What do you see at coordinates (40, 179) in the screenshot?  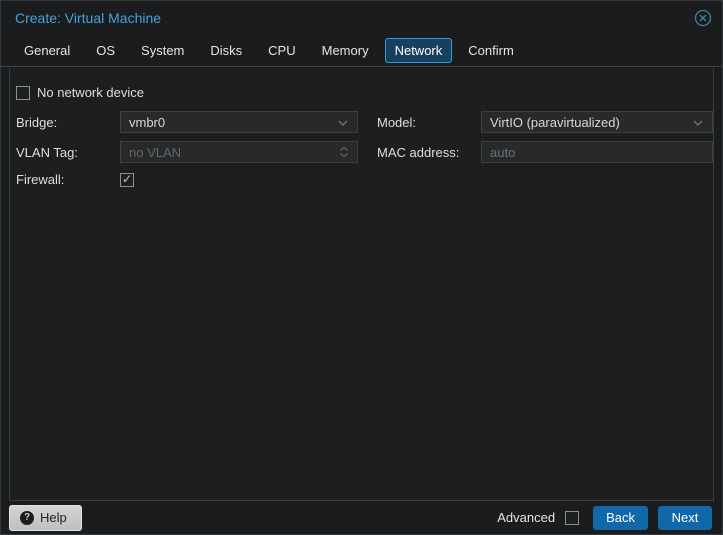 I see `firewall-label: Firewall:` at bounding box center [40, 179].